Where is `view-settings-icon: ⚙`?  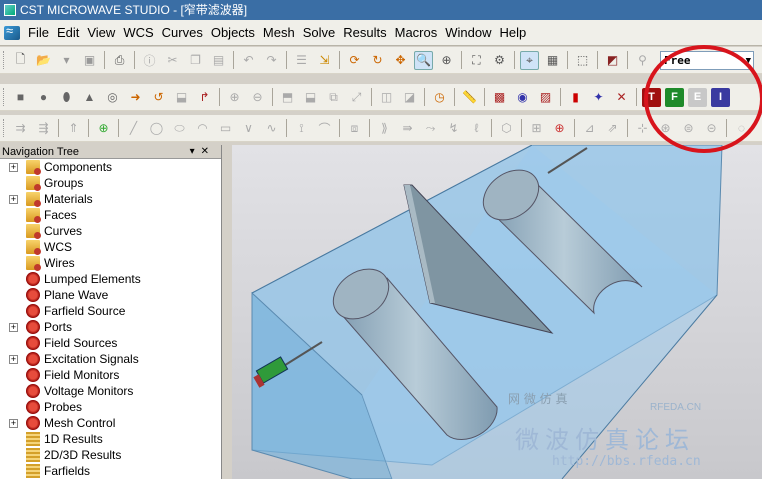
view-settings-icon: ⚙ is located at coordinates (499, 60).